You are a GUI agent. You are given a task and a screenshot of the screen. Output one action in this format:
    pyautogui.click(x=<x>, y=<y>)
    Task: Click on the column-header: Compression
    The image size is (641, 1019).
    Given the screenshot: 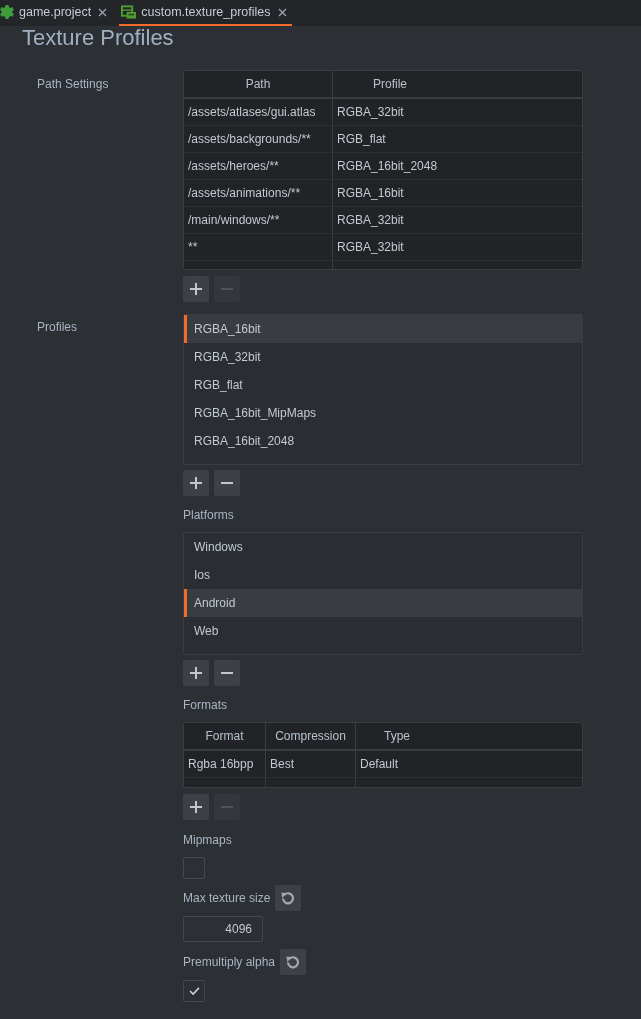 What is the action you would take?
    pyautogui.click(x=311, y=736)
    